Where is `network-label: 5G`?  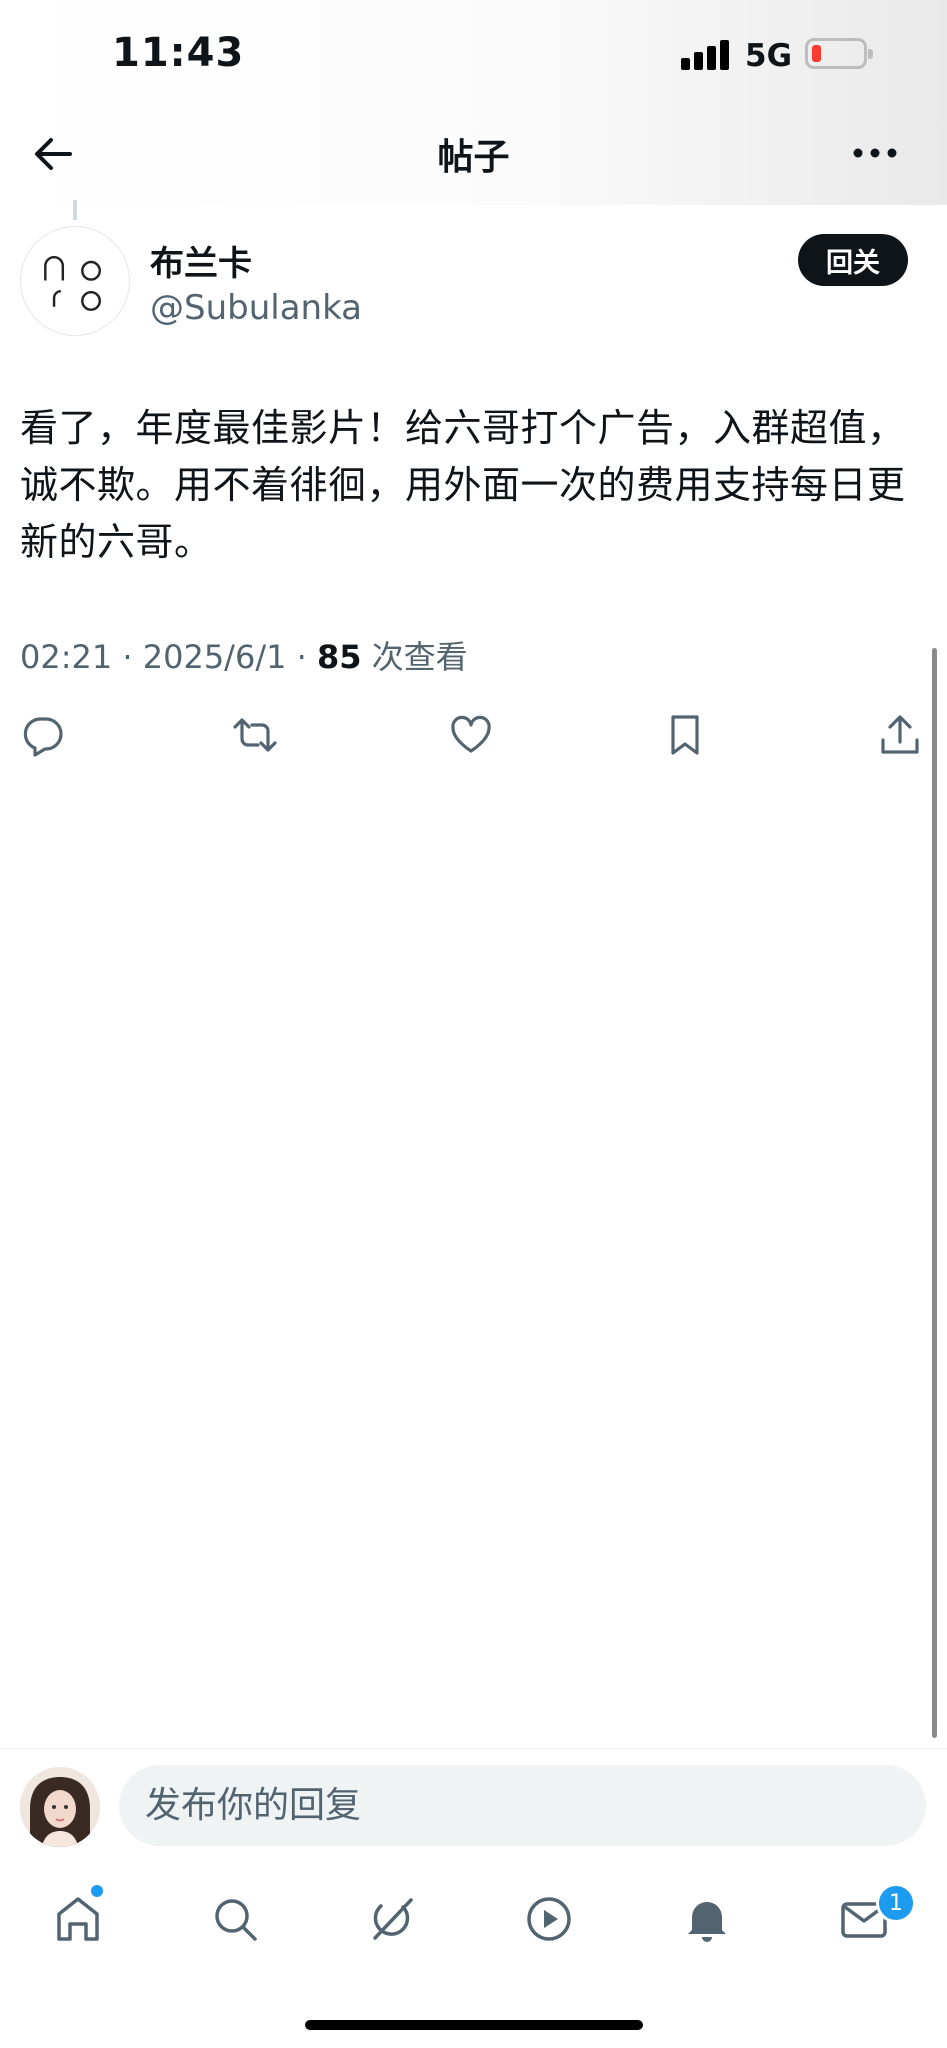 network-label: 5G is located at coordinates (769, 56).